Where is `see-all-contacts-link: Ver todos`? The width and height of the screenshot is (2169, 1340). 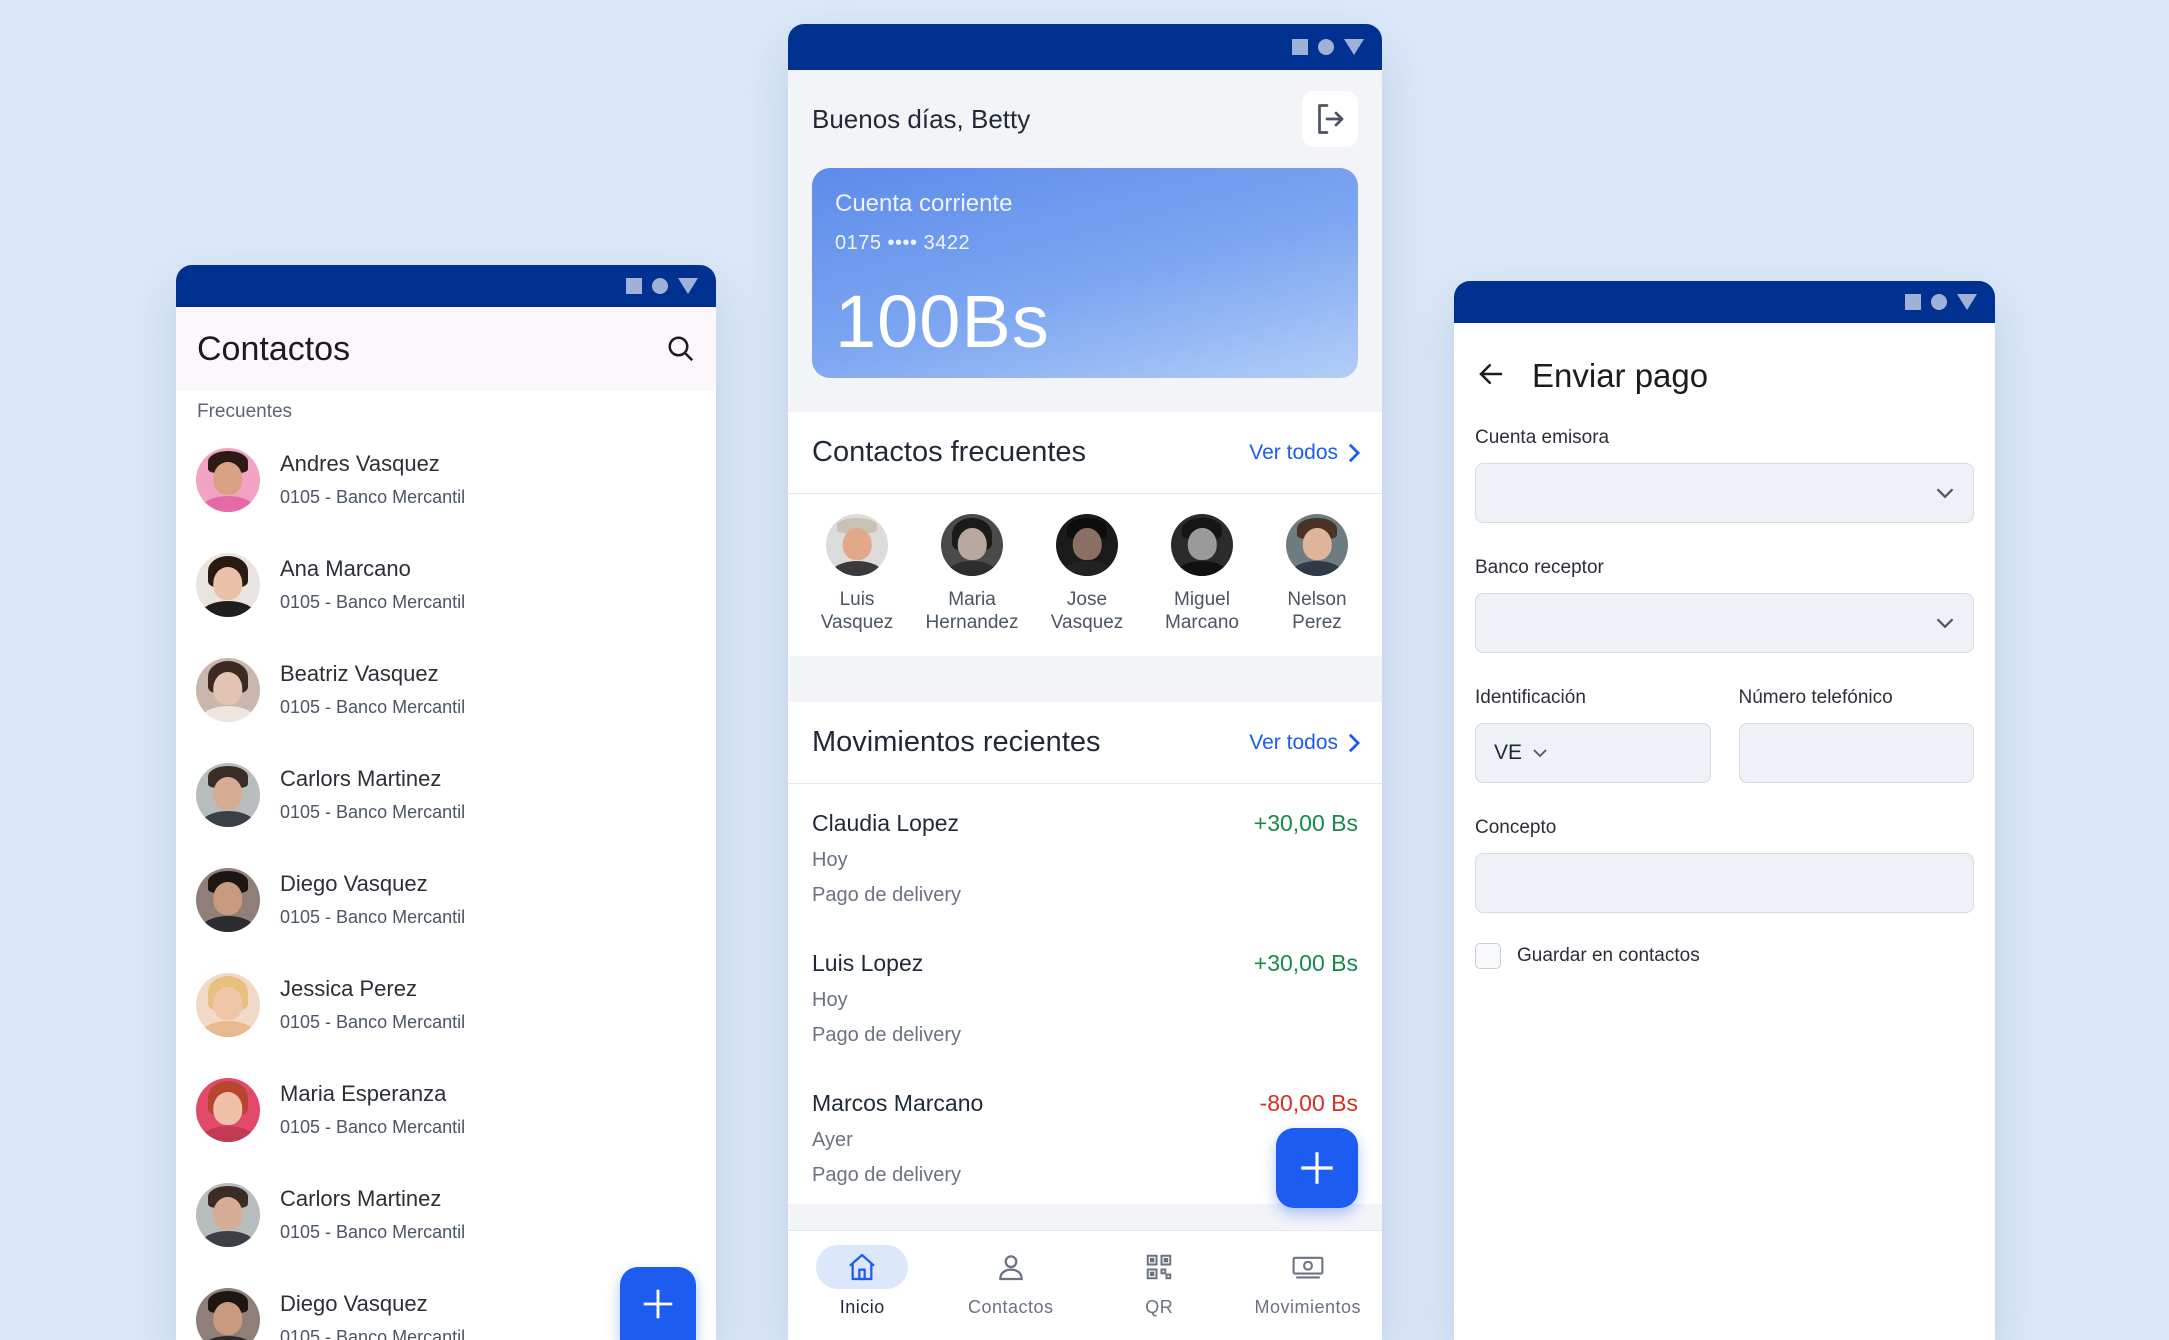 see-all-contacts-link: Ver todos is located at coordinates (1305, 453).